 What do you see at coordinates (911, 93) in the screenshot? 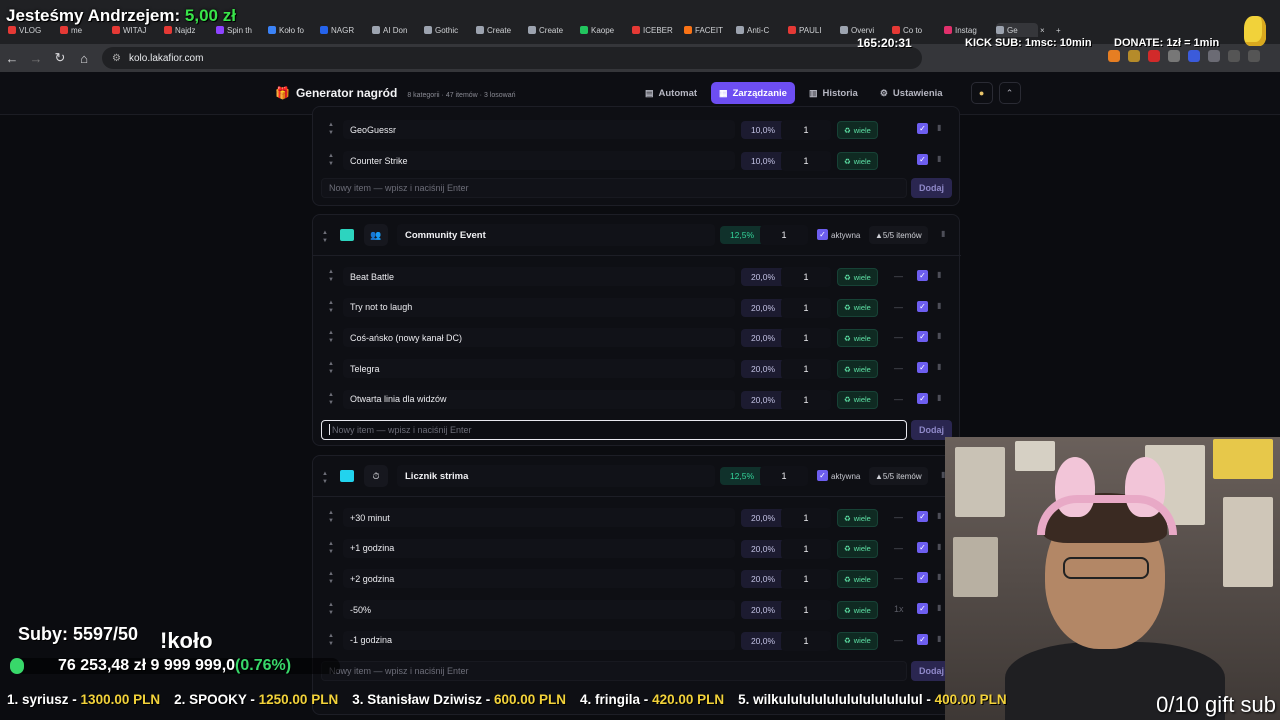
I see `tab-ustawienia: ⚙ Ustawienia` at bounding box center [911, 93].